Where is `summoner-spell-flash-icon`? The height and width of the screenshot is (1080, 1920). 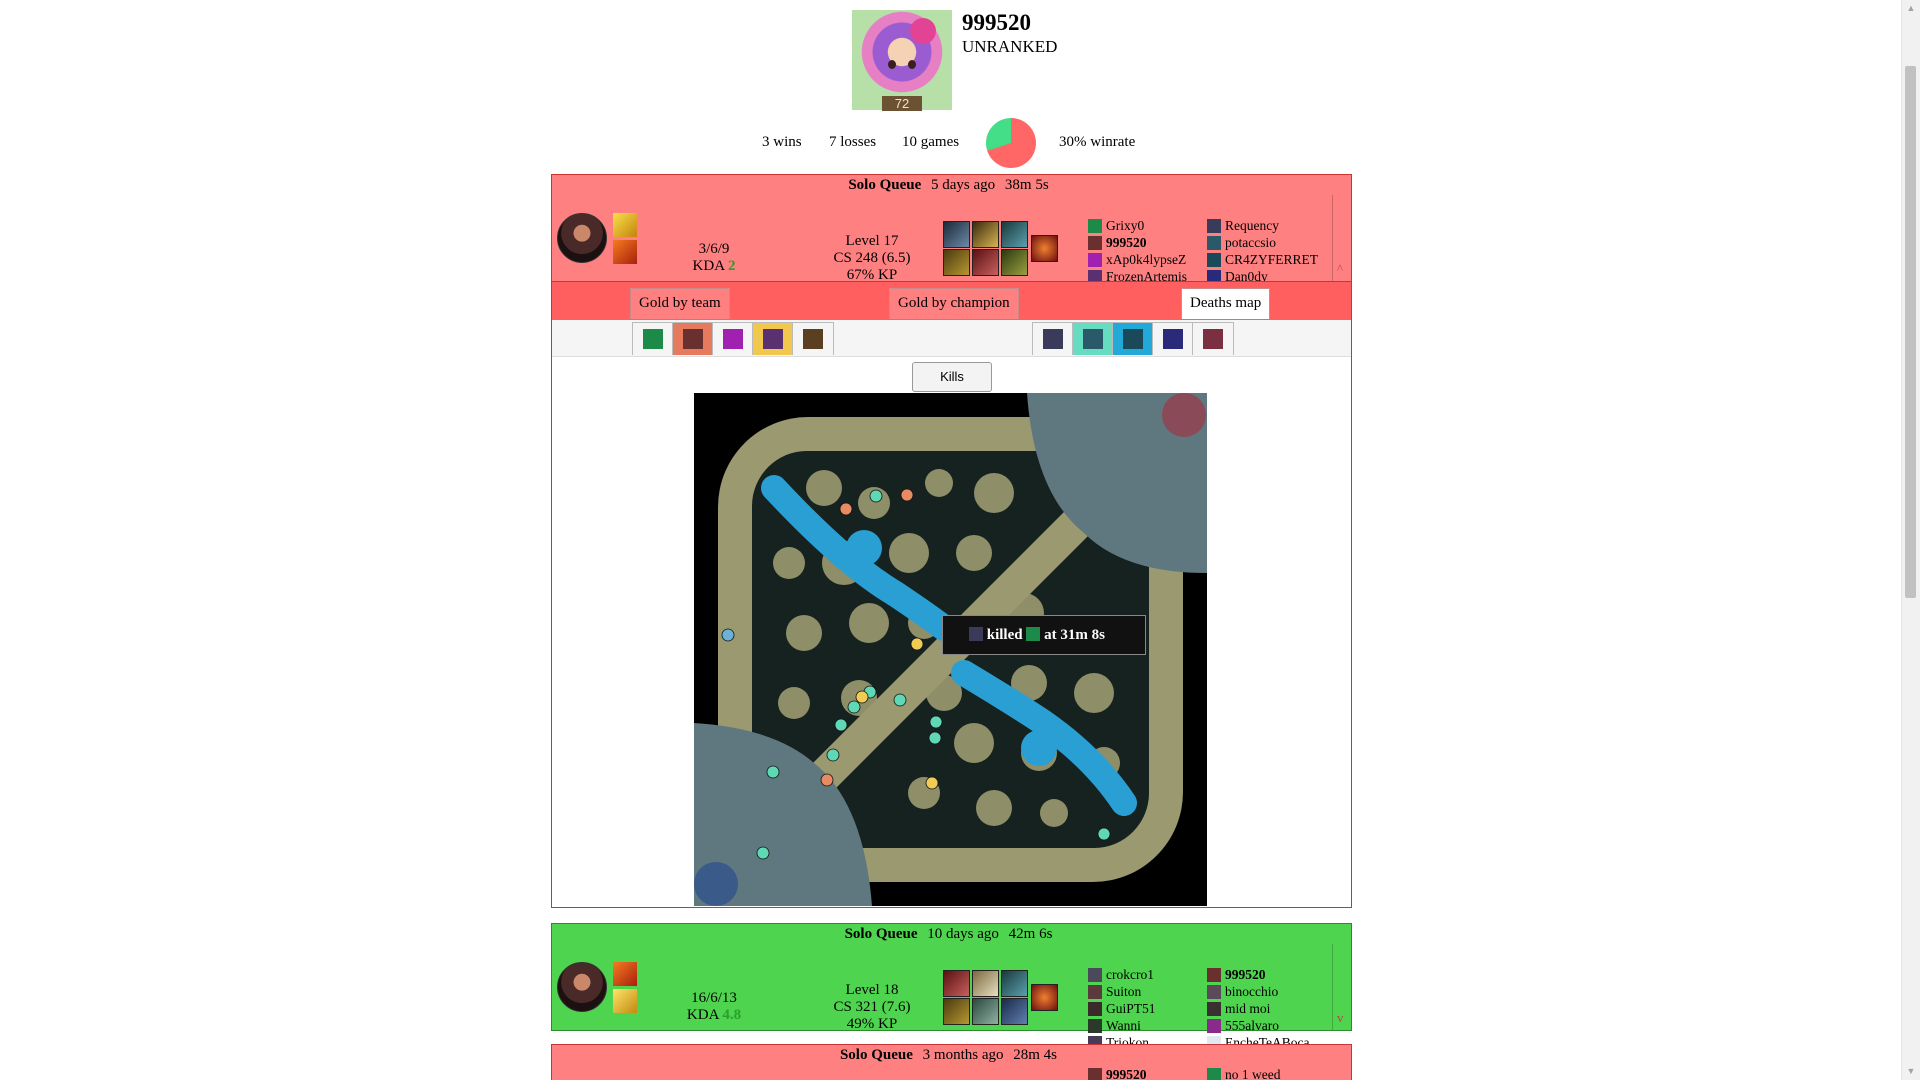
summoner-spell-flash-icon is located at coordinates (625, 1001).